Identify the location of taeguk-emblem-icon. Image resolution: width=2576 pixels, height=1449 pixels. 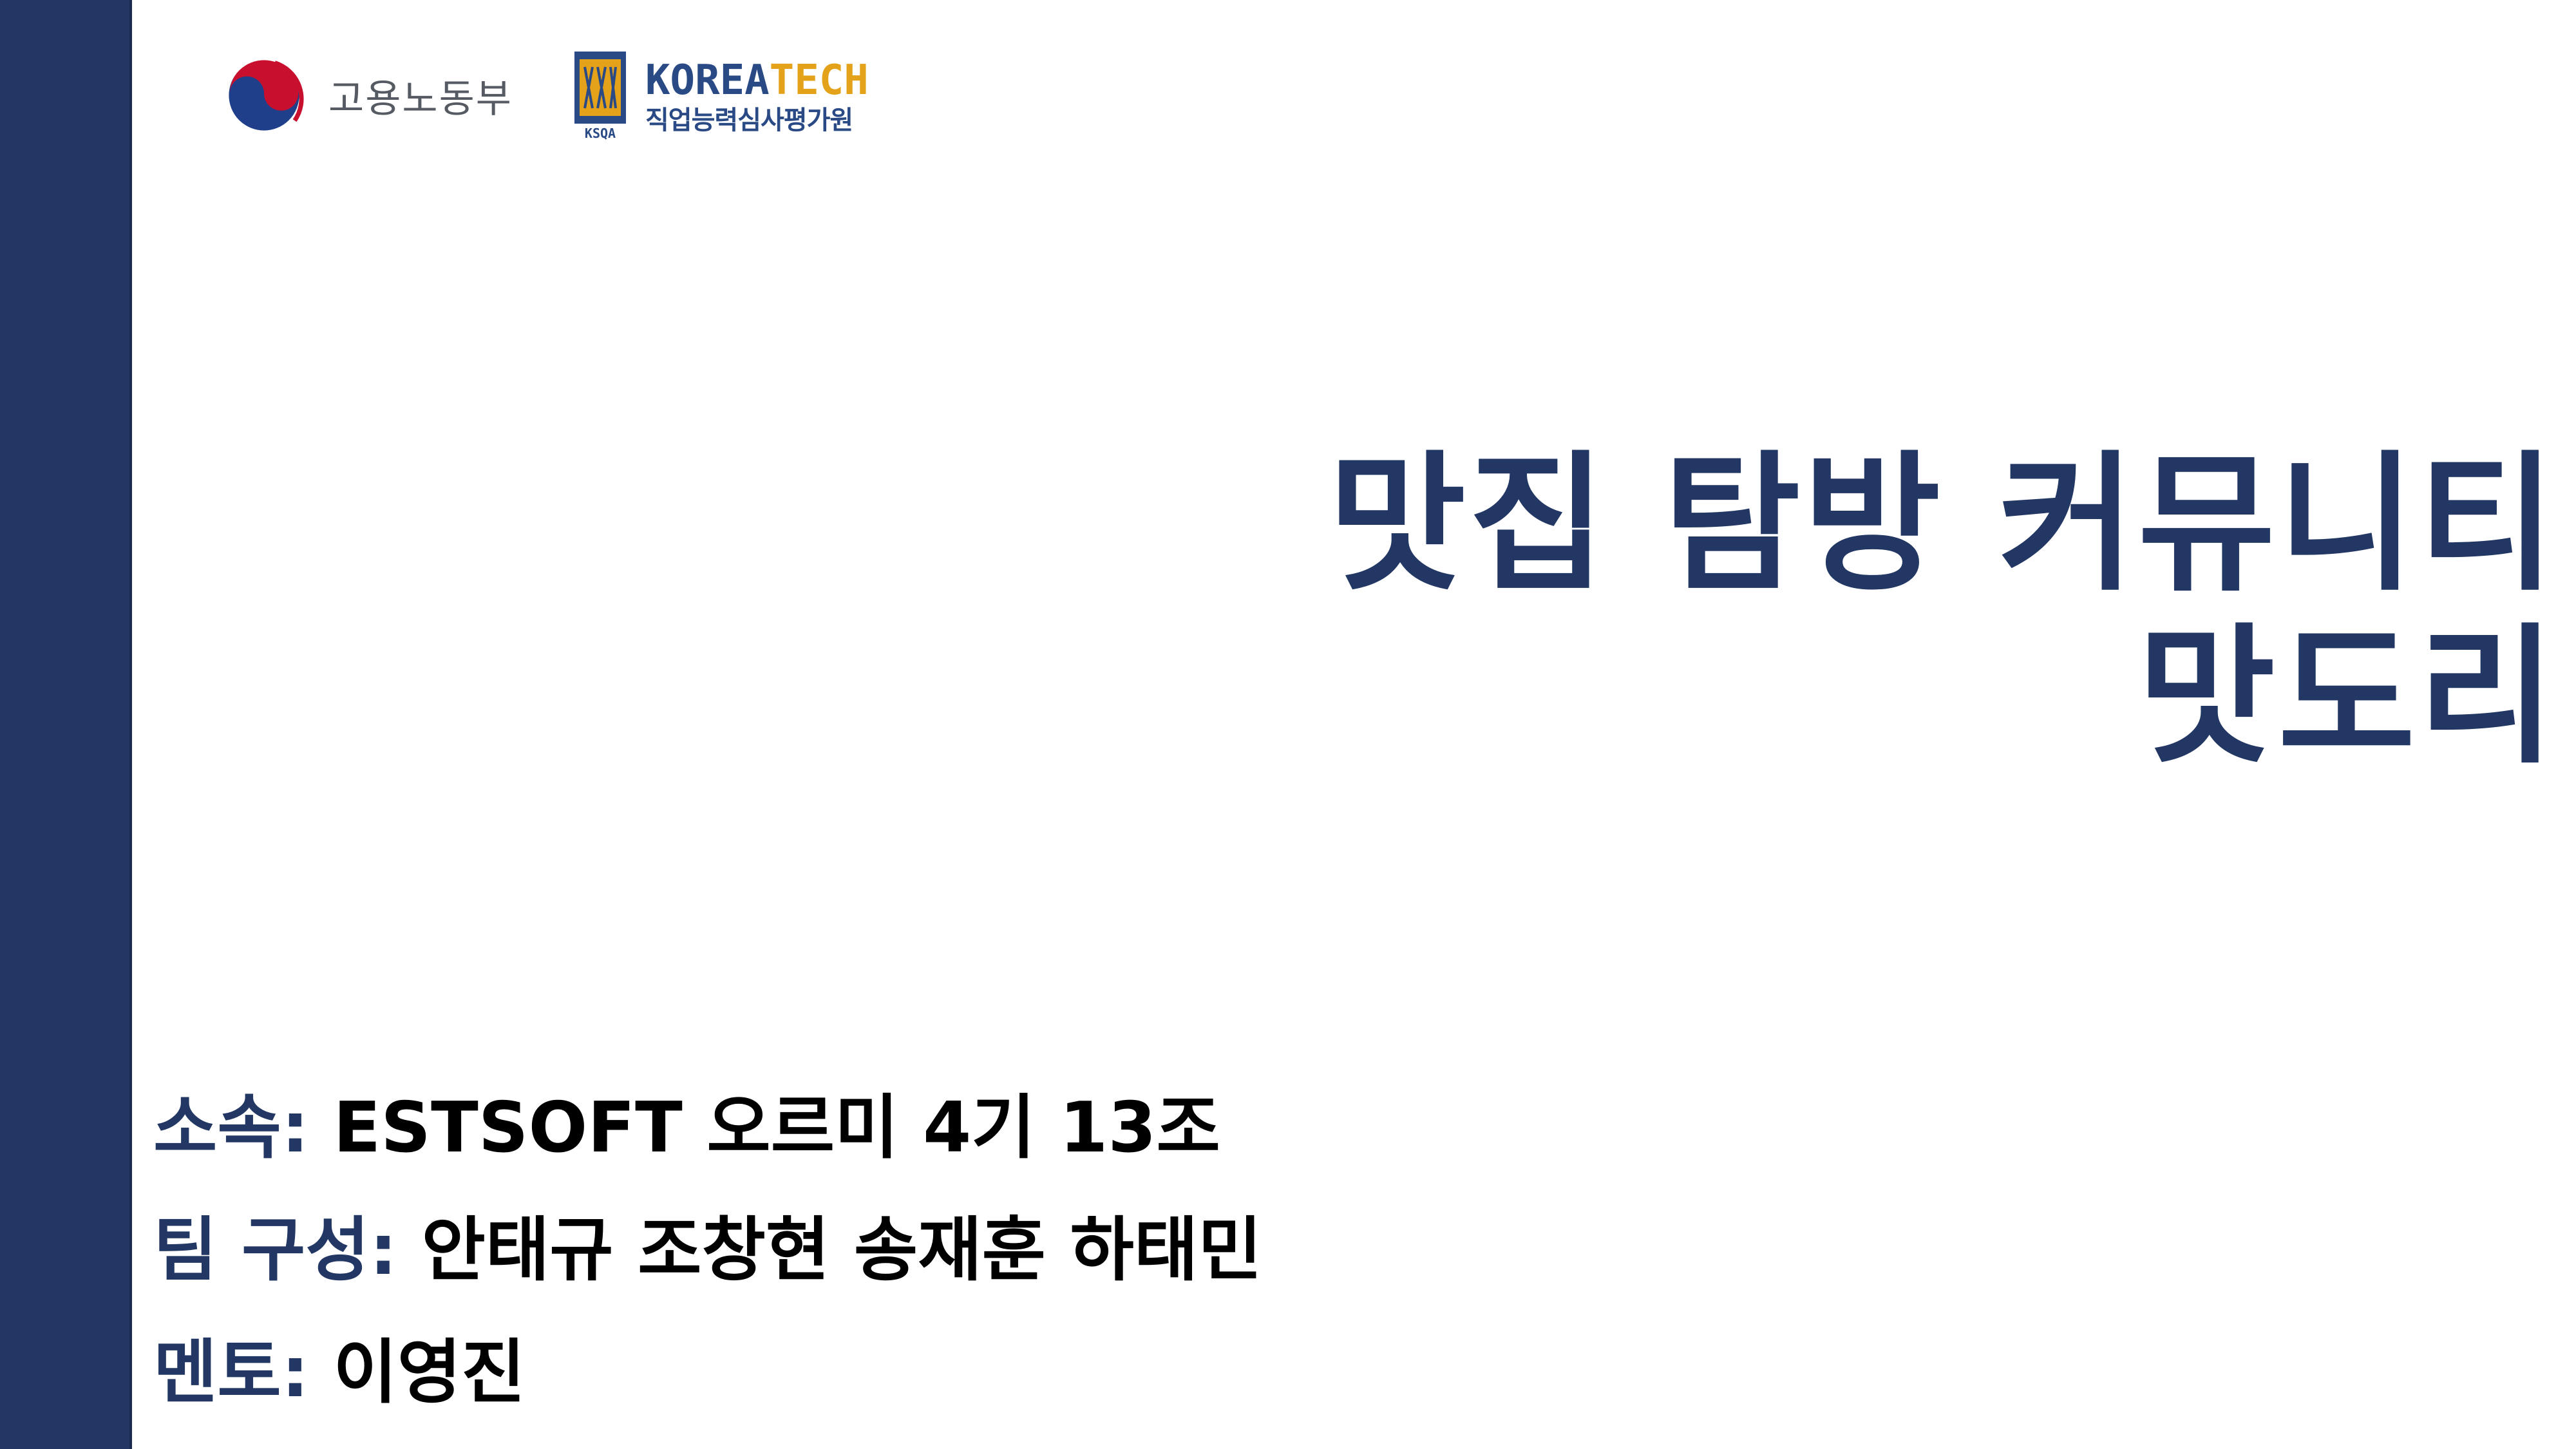
(265, 96).